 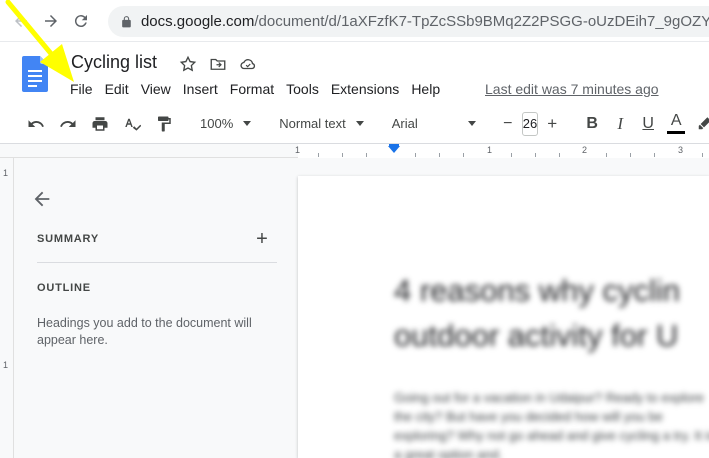 What do you see at coordinates (676, 120) in the screenshot?
I see `text-color-letter: A` at bounding box center [676, 120].